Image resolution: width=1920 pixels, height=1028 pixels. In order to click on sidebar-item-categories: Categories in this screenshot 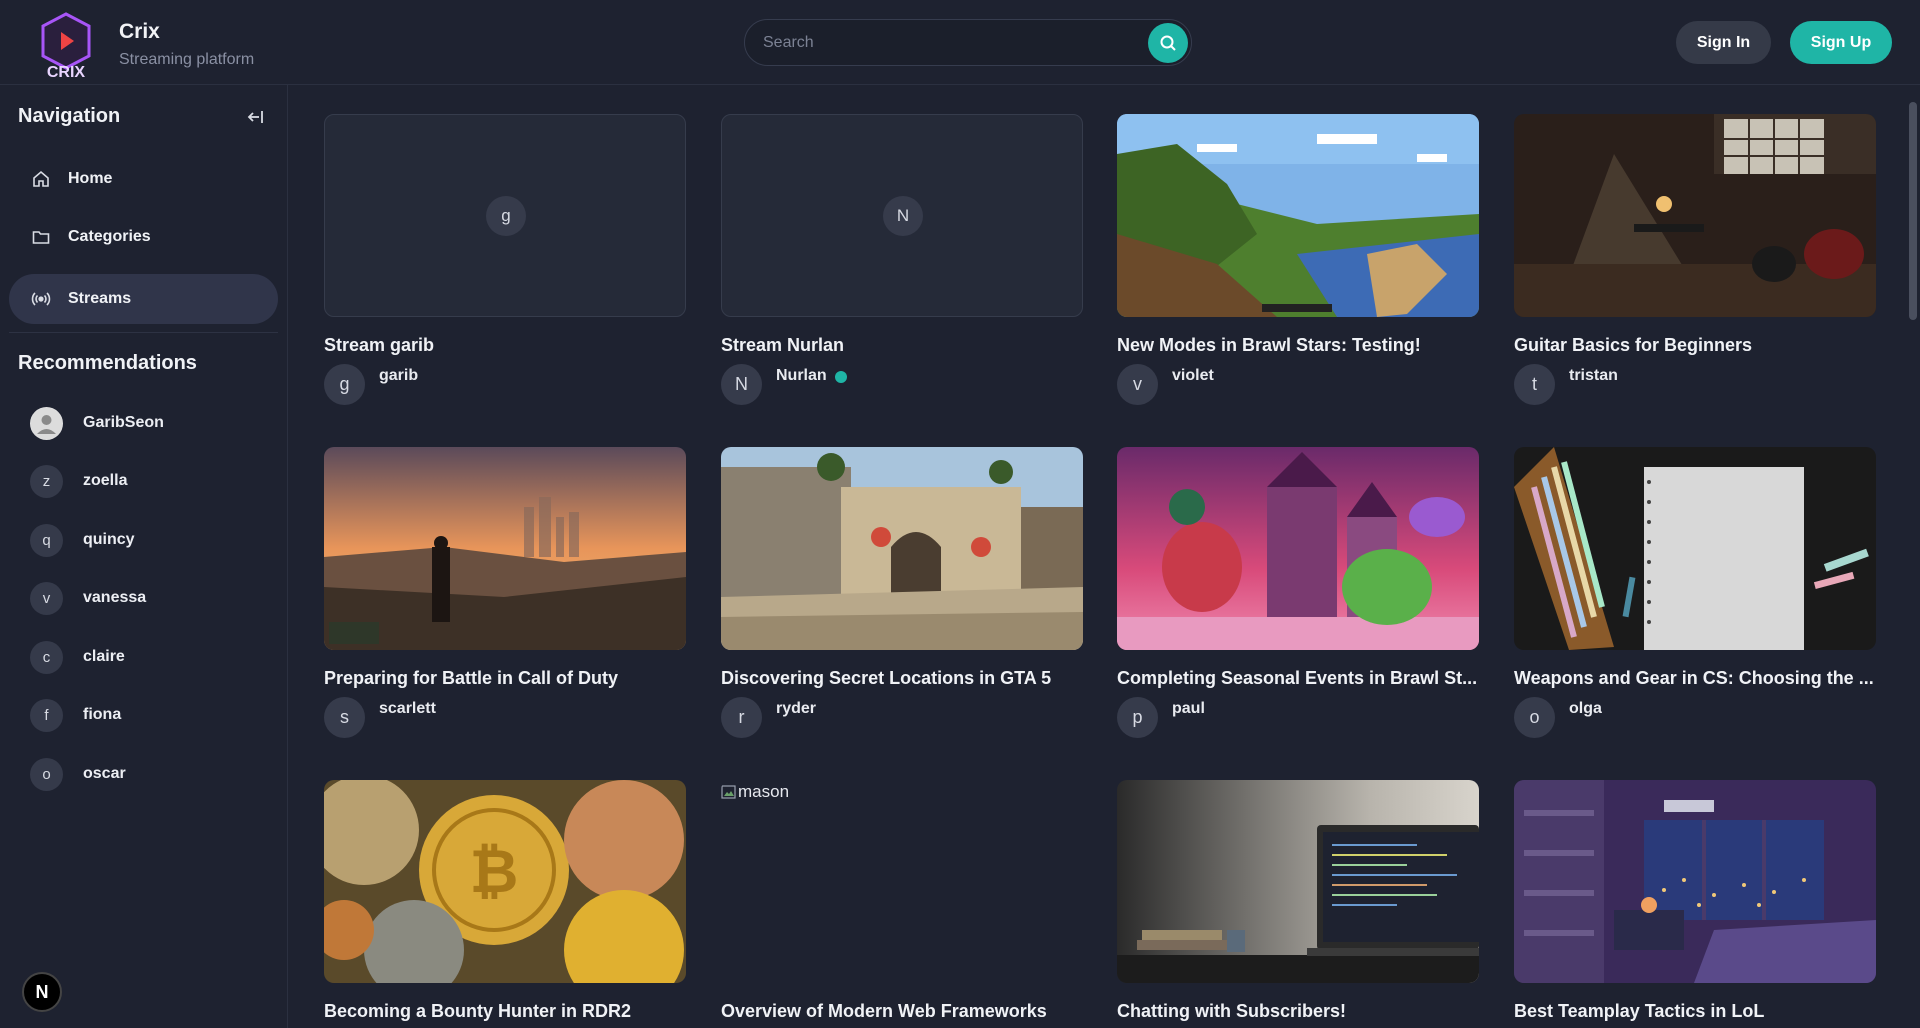, I will do `click(143, 237)`.